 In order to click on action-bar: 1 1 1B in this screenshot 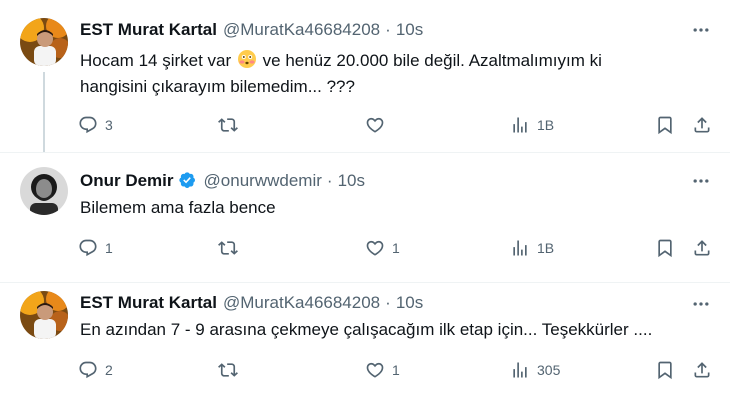, I will do `click(398, 248)`.